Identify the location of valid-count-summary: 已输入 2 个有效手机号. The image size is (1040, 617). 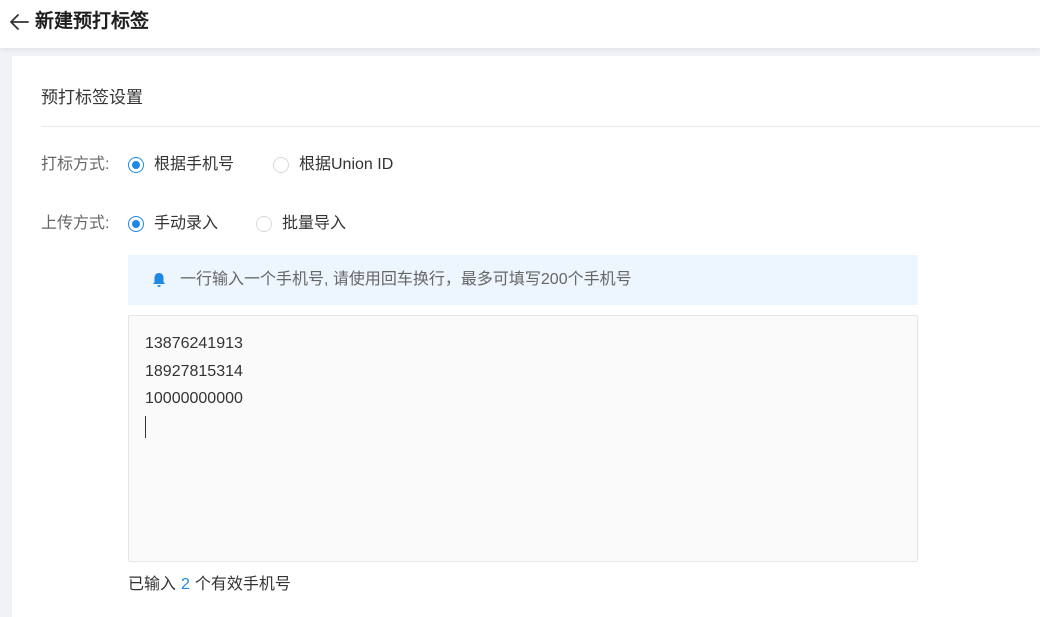
(209, 585).